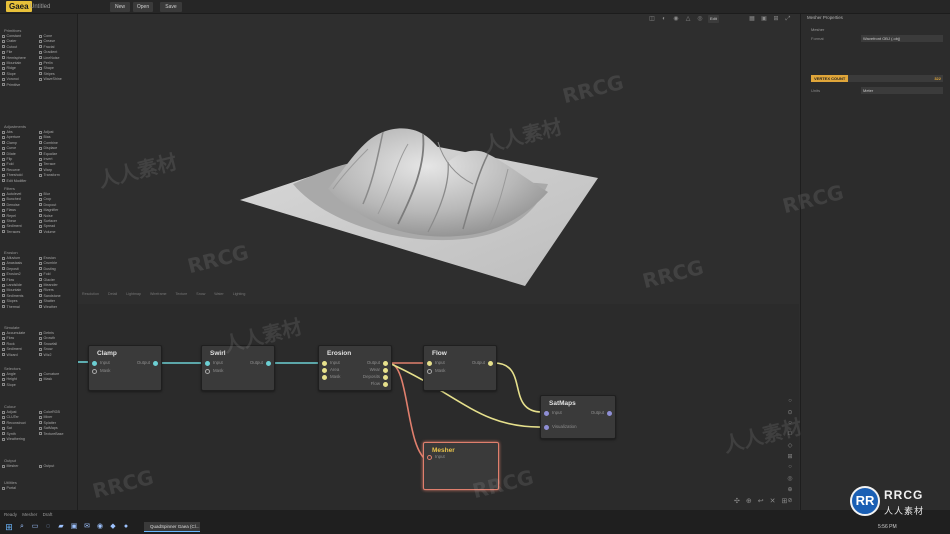 Image resolution: width=950 pixels, height=534 pixels. Describe the element at coordinates (475, 522) in the screenshot. I see `taskbar` at that location.